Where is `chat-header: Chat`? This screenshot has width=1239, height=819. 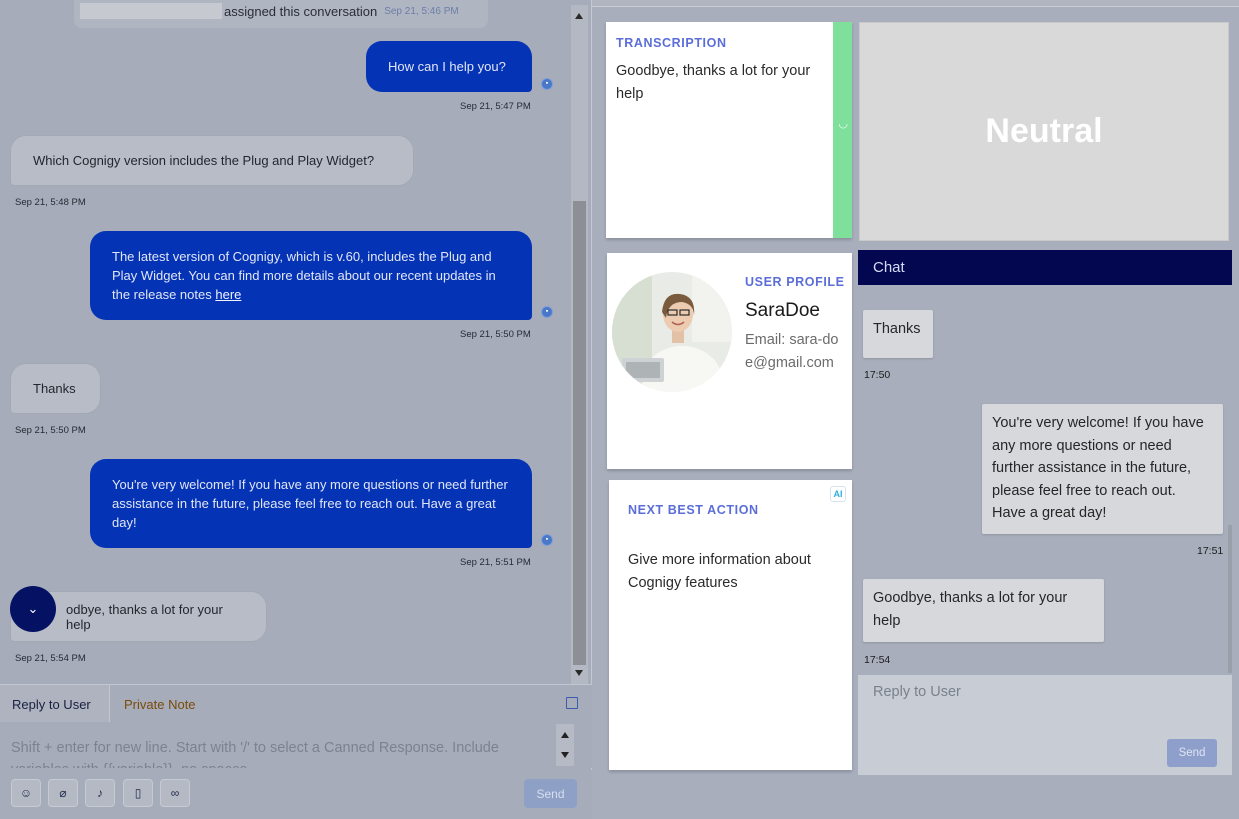 chat-header: Chat is located at coordinates (1045, 267).